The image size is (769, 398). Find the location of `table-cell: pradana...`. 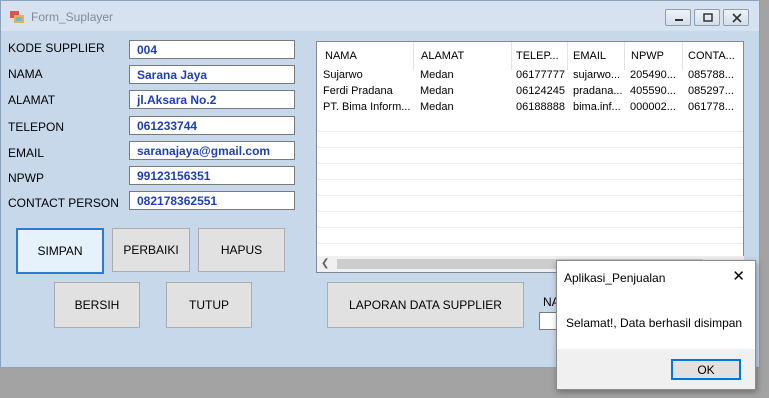

table-cell: pradana... is located at coordinates (598, 91).